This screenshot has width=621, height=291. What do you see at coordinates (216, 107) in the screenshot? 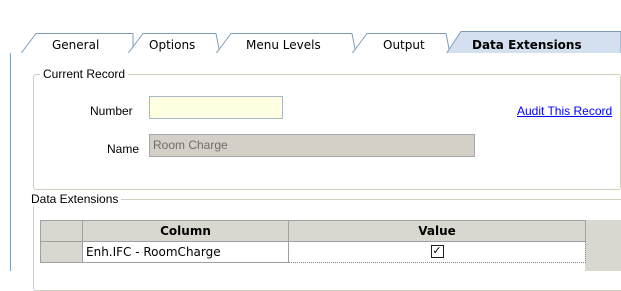
I see `number-field` at bounding box center [216, 107].